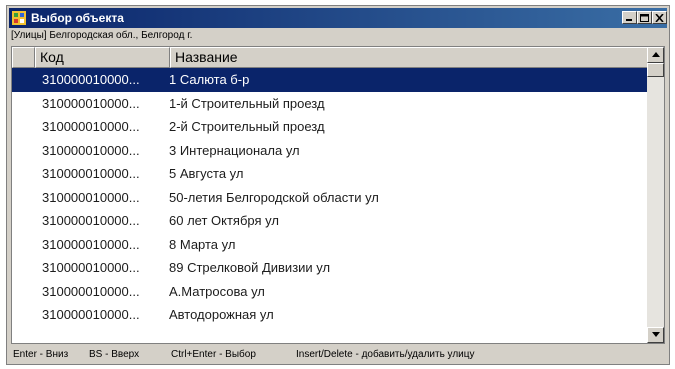  What do you see at coordinates (114, 354) in the screenshot?
I see `status-hint: BS - Вверх` at bounding box center [114, 354].